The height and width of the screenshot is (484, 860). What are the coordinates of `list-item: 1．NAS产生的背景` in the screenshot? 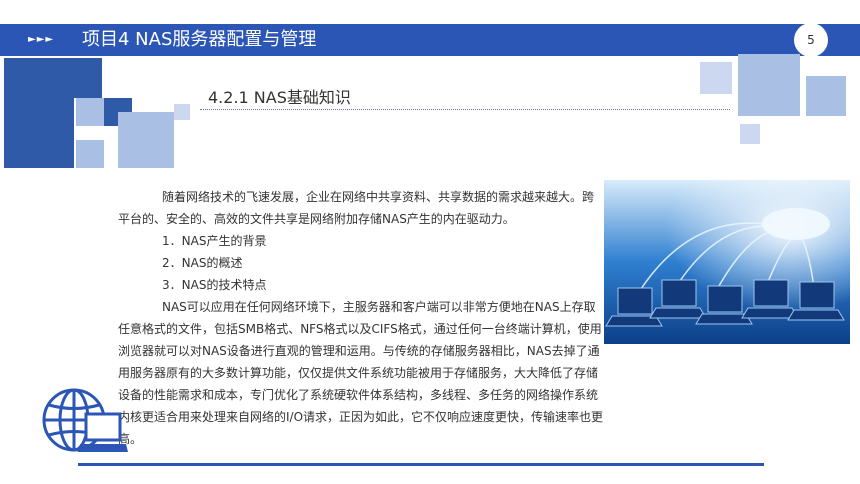 It's located at (214, 241).